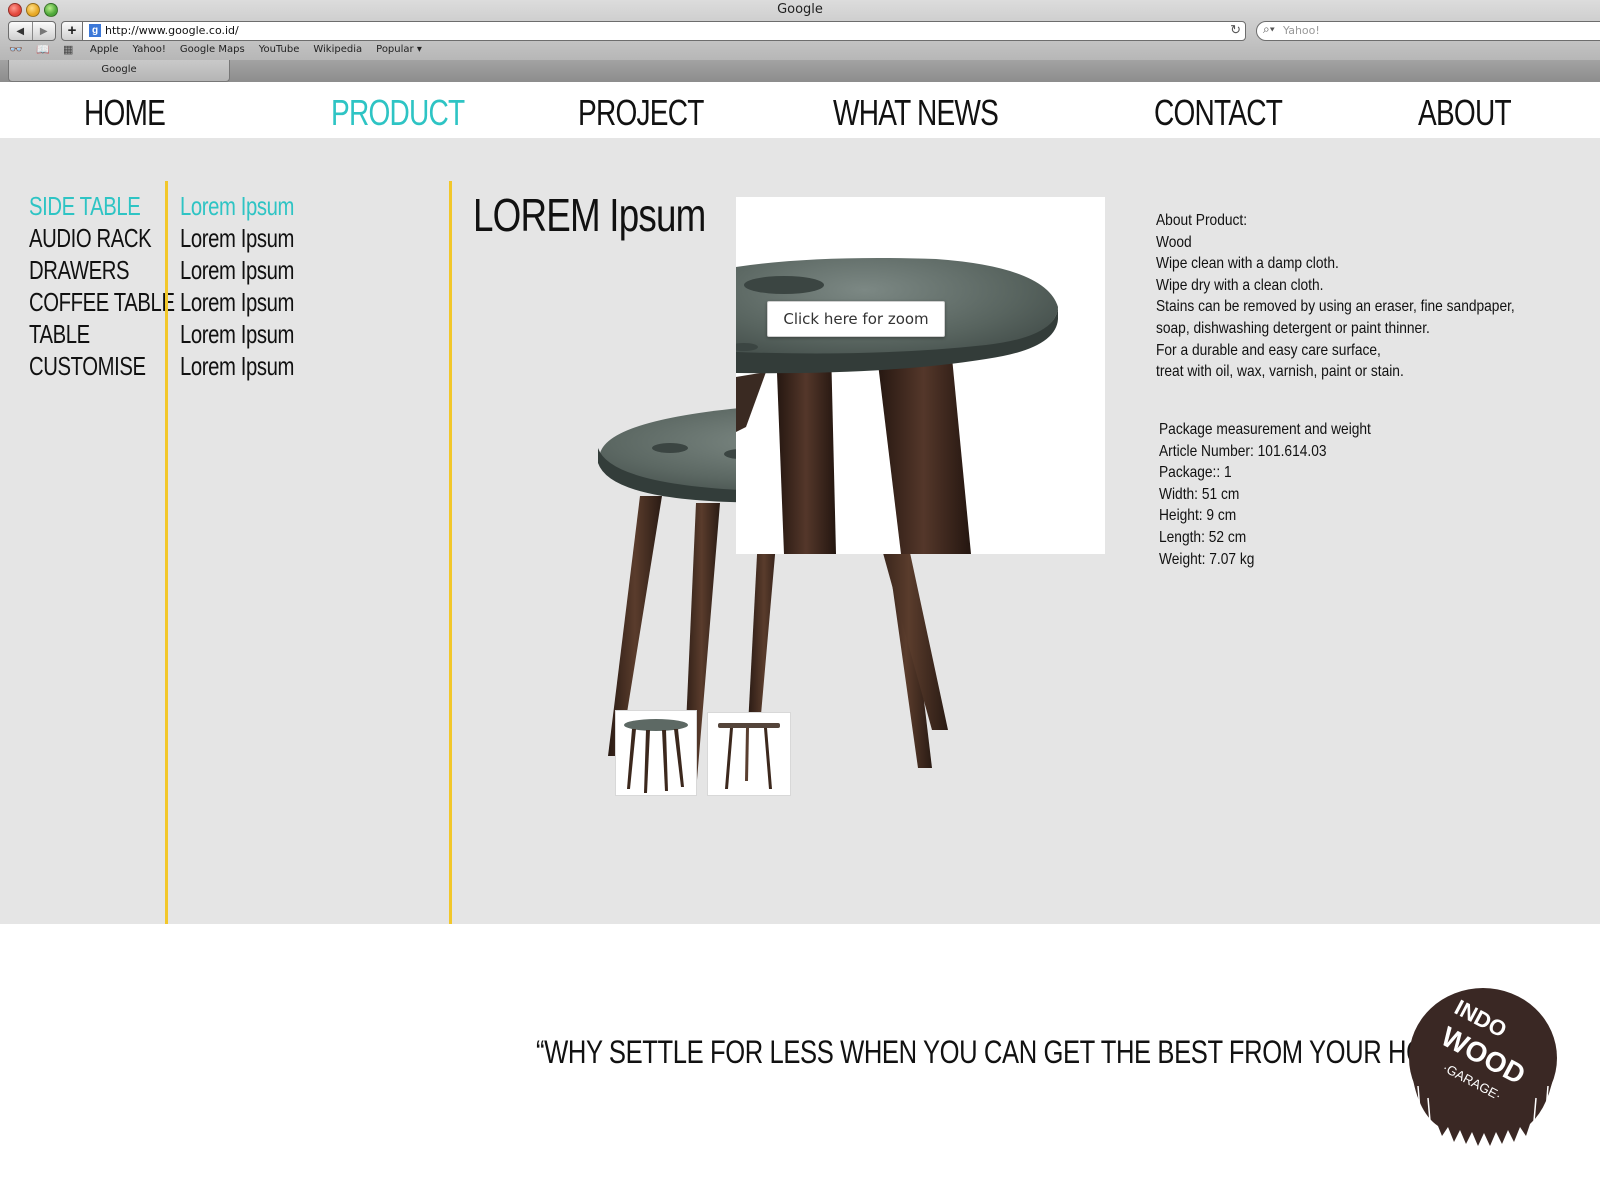 Image resolution: width=1600 pixels, height=1200 pixels. Describe the element at coordinates (641, 113) in the screenshot. I see `nav-project: PROJECT` at that location.